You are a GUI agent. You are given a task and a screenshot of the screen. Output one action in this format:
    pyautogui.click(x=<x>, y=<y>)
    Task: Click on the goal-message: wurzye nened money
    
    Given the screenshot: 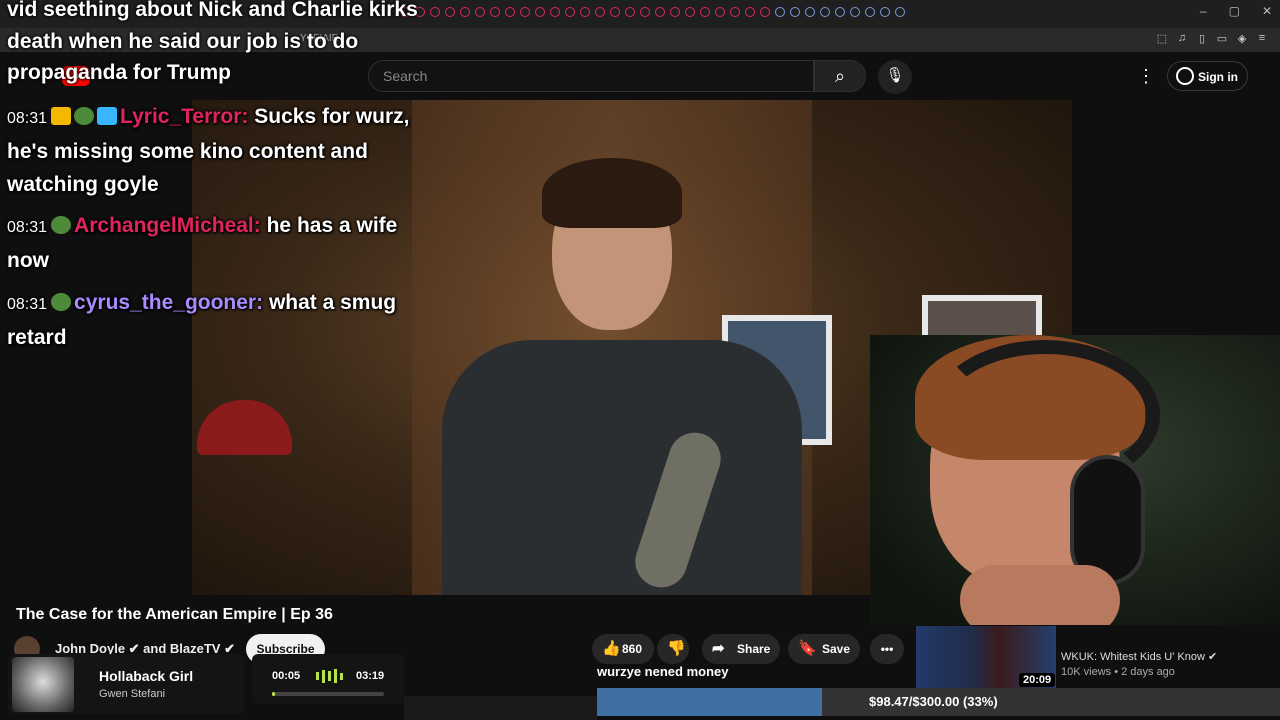 What is the action you would take?
    pyautogui.click(x=663, y=671)
    